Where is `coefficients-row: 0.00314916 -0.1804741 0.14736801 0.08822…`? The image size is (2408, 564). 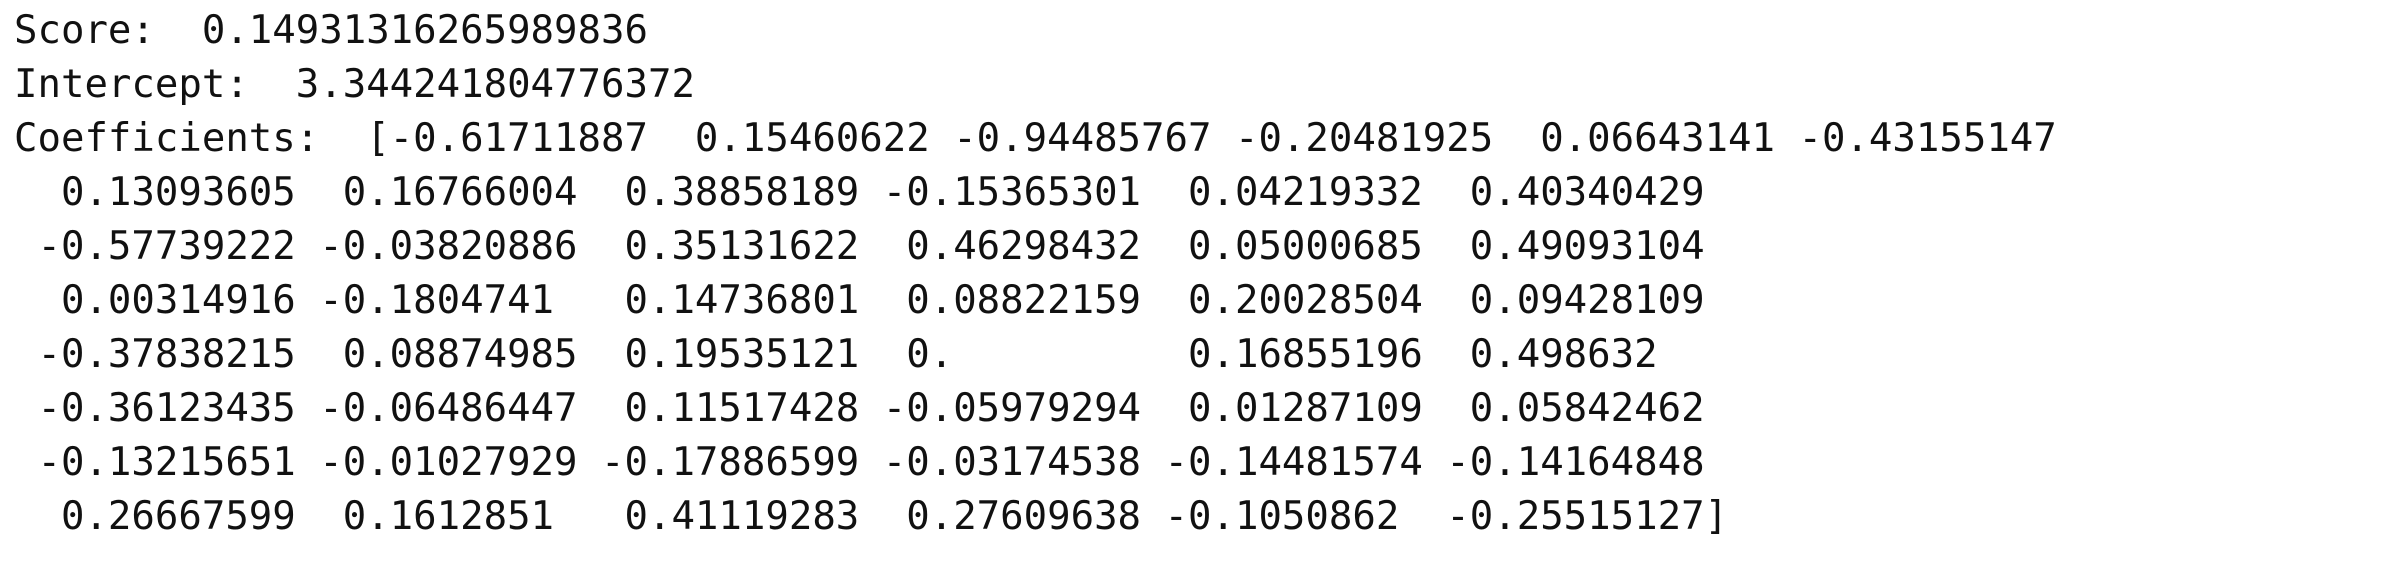 coefficients-row: 0.00314916 -0.1804741 0.14736801 0.08822… is located at coordinates (859, 300).